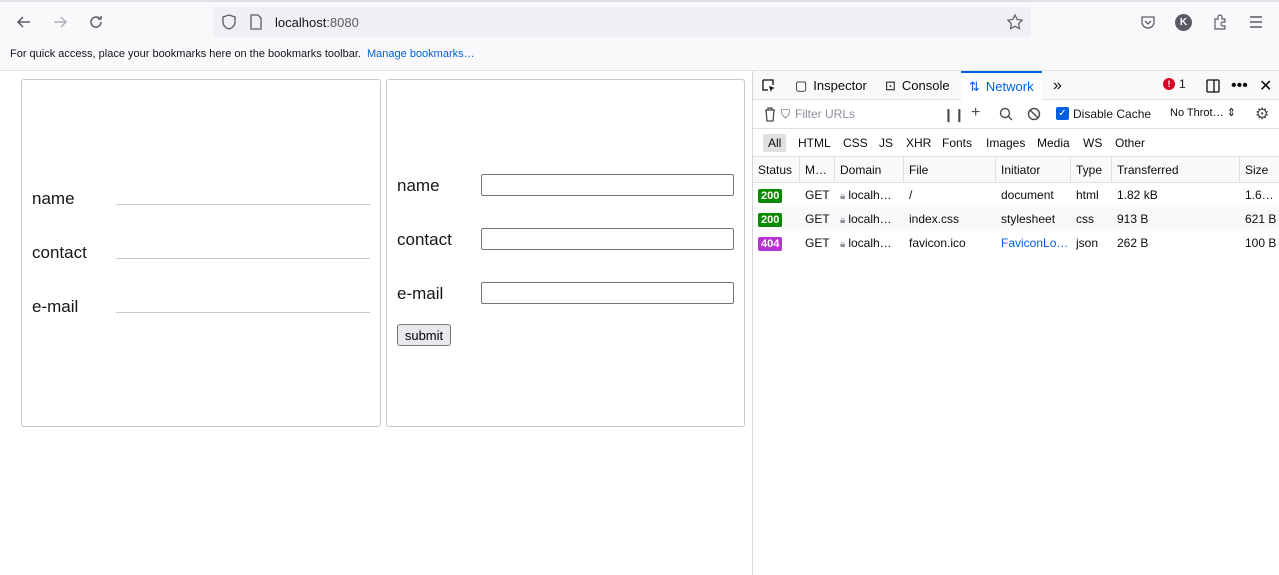 The image size is (1279, 575). Describe the element at coordinates (918, 143) in the screenshot. I see `type-filter-xhr: XHR` at that location.